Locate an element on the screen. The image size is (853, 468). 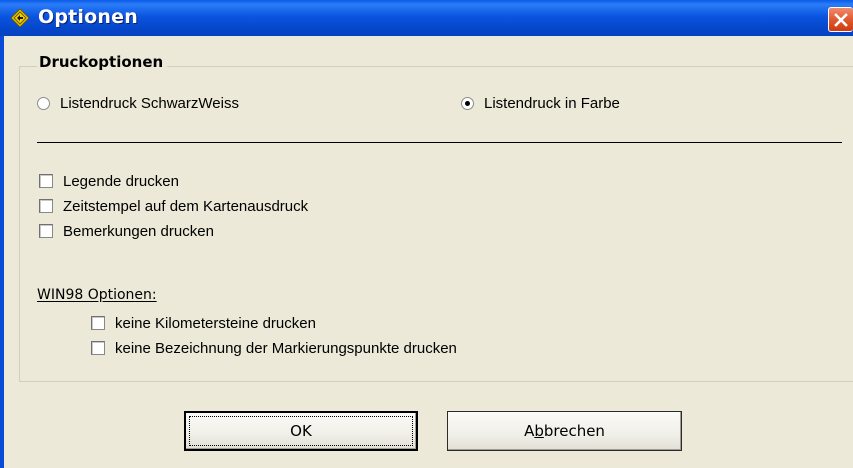
checkbox-label: Bemerkungen drucken is located at coordinates (138, 231).